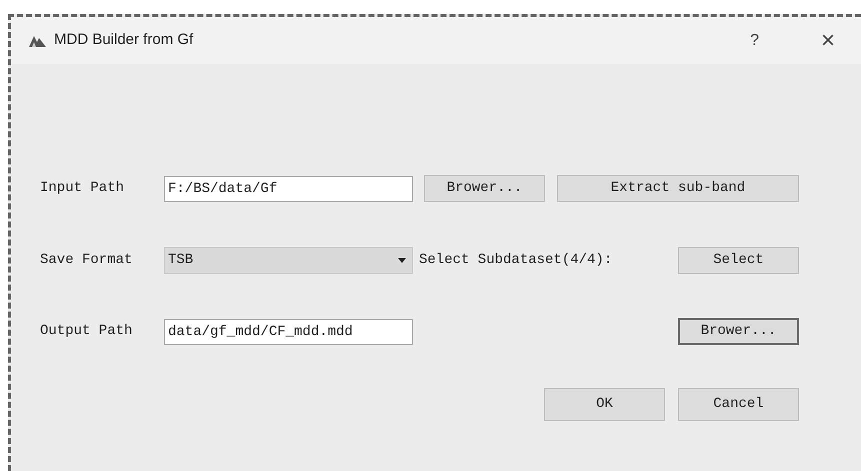 The width and height of the screenshot is (861, 471). What do you see at coordinates (516, 260) in the screenshot?
I see `field-label: Select Subdataset(4/4):` at bounding box center [516, 260].